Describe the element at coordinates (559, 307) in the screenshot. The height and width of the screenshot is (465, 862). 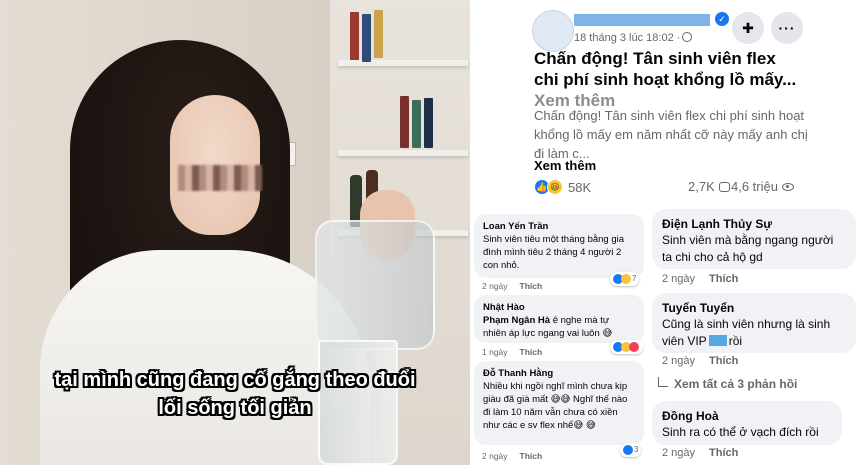
I see `commenter-name: Nhật Hào` at that location.